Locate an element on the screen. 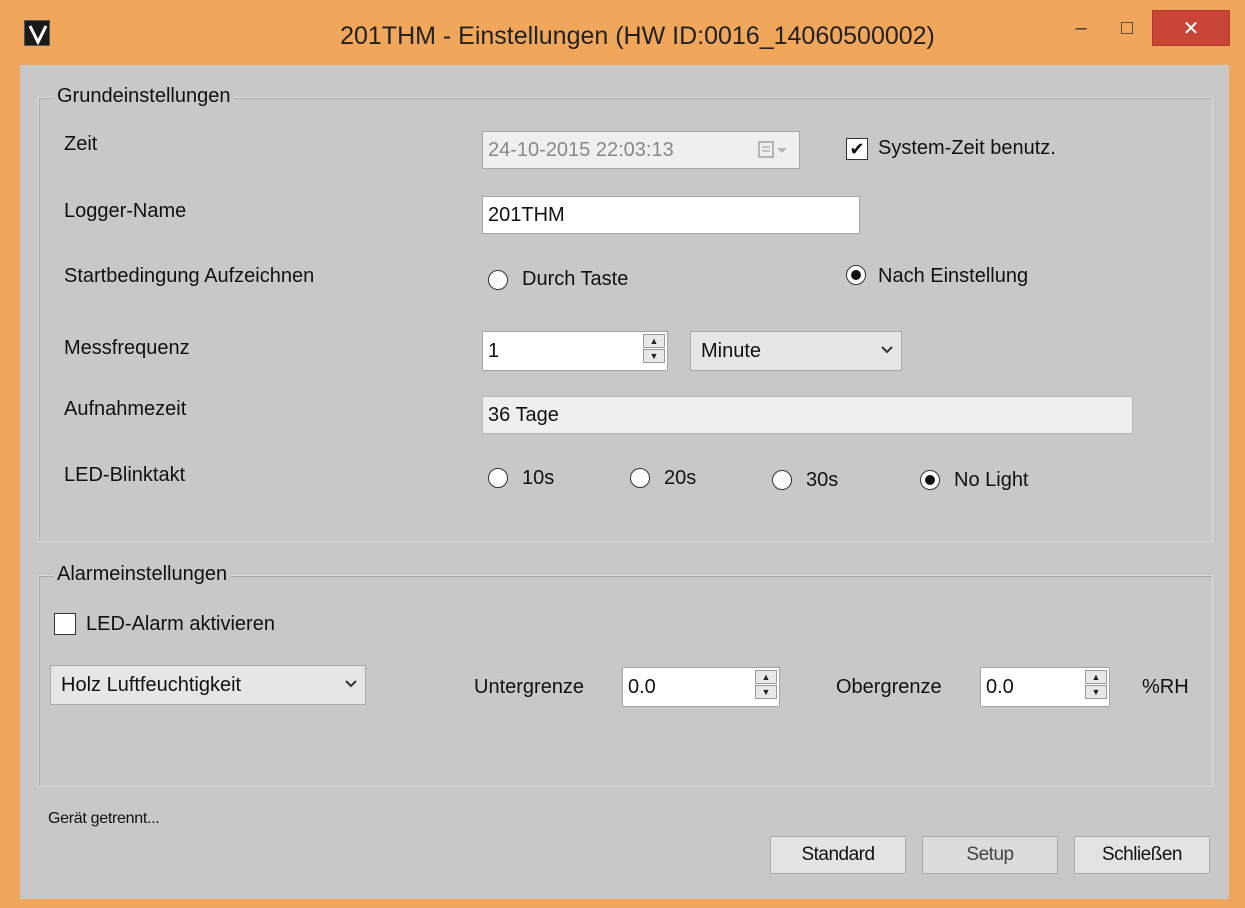 This screenshot has height=908, width=1245. frequency-unit-value: Minute is located at coordinates (731, 350).